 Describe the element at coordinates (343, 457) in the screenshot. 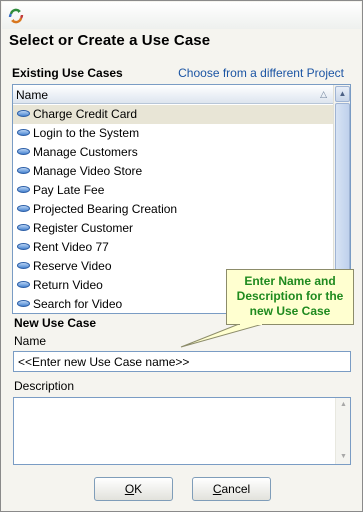

I see `scroll-down-arrow-icon: ▼` at that location.